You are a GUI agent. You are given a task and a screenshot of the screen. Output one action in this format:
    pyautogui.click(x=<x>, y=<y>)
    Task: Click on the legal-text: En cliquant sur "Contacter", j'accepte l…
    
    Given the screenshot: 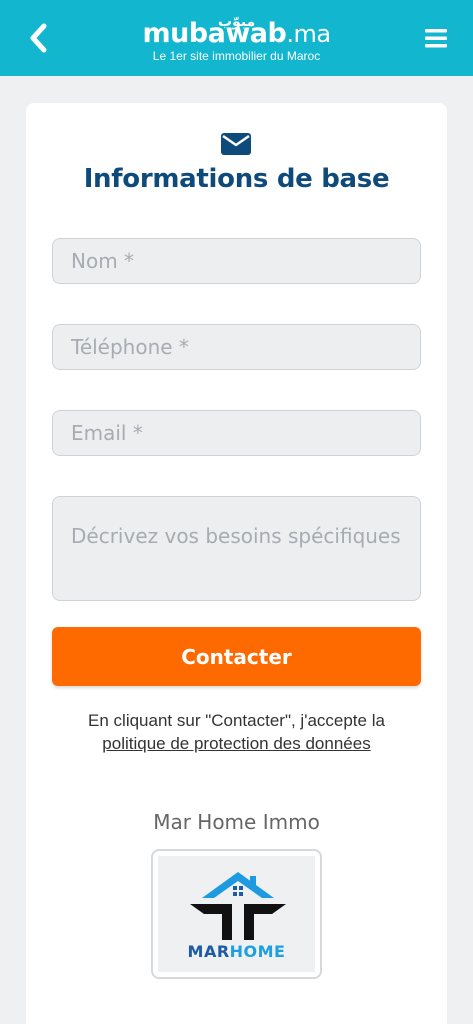 What is the action you would take?
    pyautogui.click(x=236, y=720)
    